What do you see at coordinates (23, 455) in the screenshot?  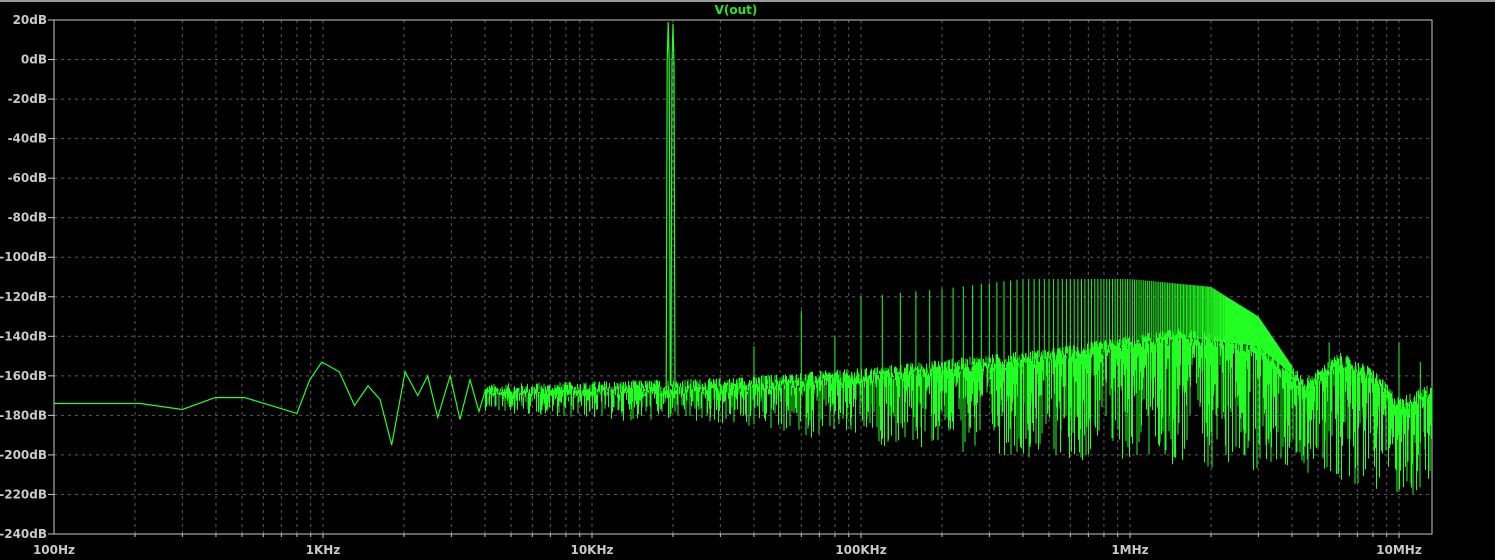 I see `y-tick-label: -200dB` at bounding box center [23, 455].